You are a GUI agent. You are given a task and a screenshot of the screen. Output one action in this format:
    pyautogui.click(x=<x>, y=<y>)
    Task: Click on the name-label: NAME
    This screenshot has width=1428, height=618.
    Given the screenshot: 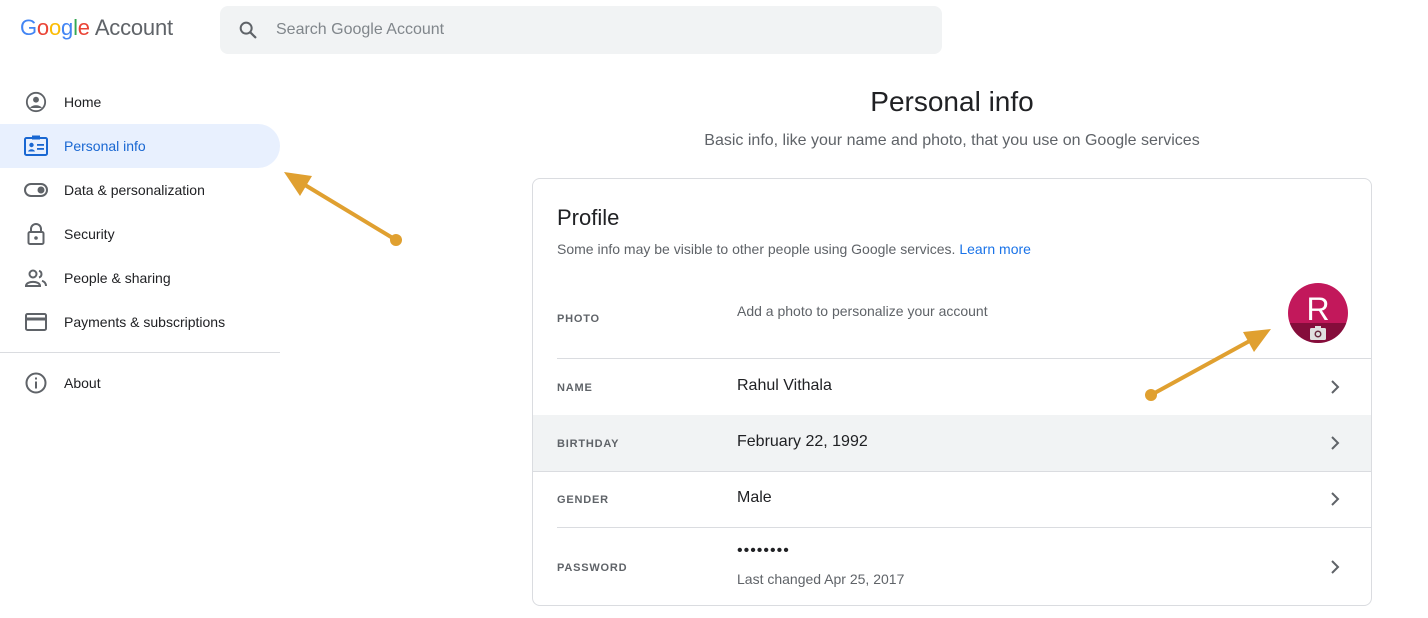 What is the action you would take?
    pyautogui.click(x=575, y=388)
    